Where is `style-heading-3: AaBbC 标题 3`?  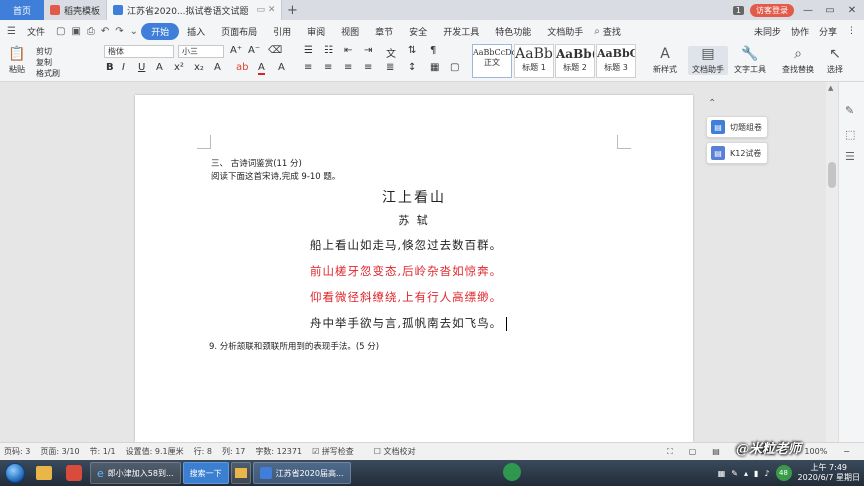
style-heading-3: AaBbC 标题 3 is located at coordinates (616, 61).